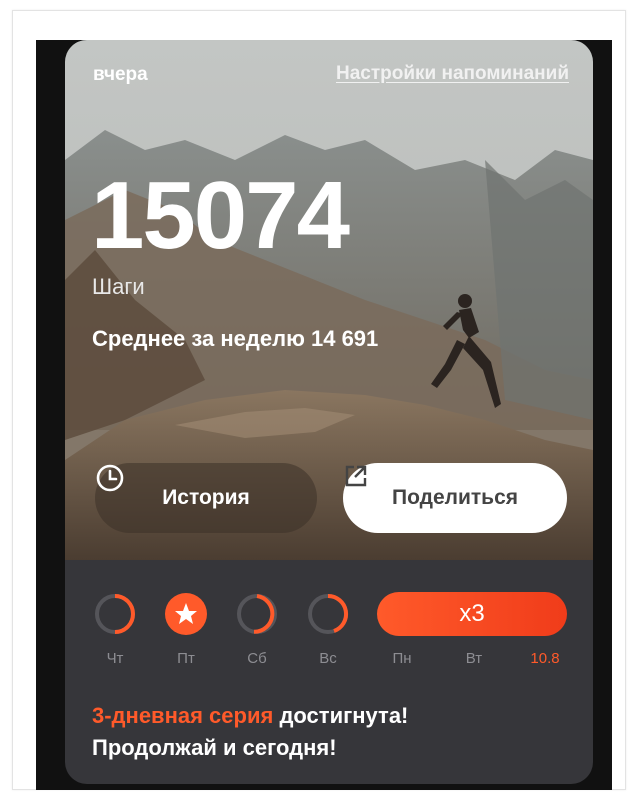 The width and height of the screenshot is (637, 798). I want to click on day-ring-sat, so click(257, 616).